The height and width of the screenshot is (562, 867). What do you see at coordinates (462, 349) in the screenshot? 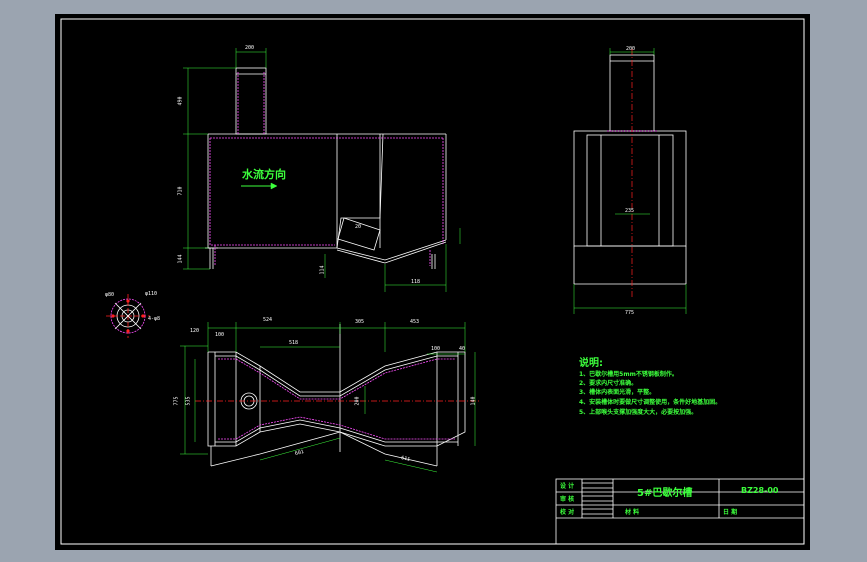
I see `dim-plan-g: 40` at bounding box center [462, 349].